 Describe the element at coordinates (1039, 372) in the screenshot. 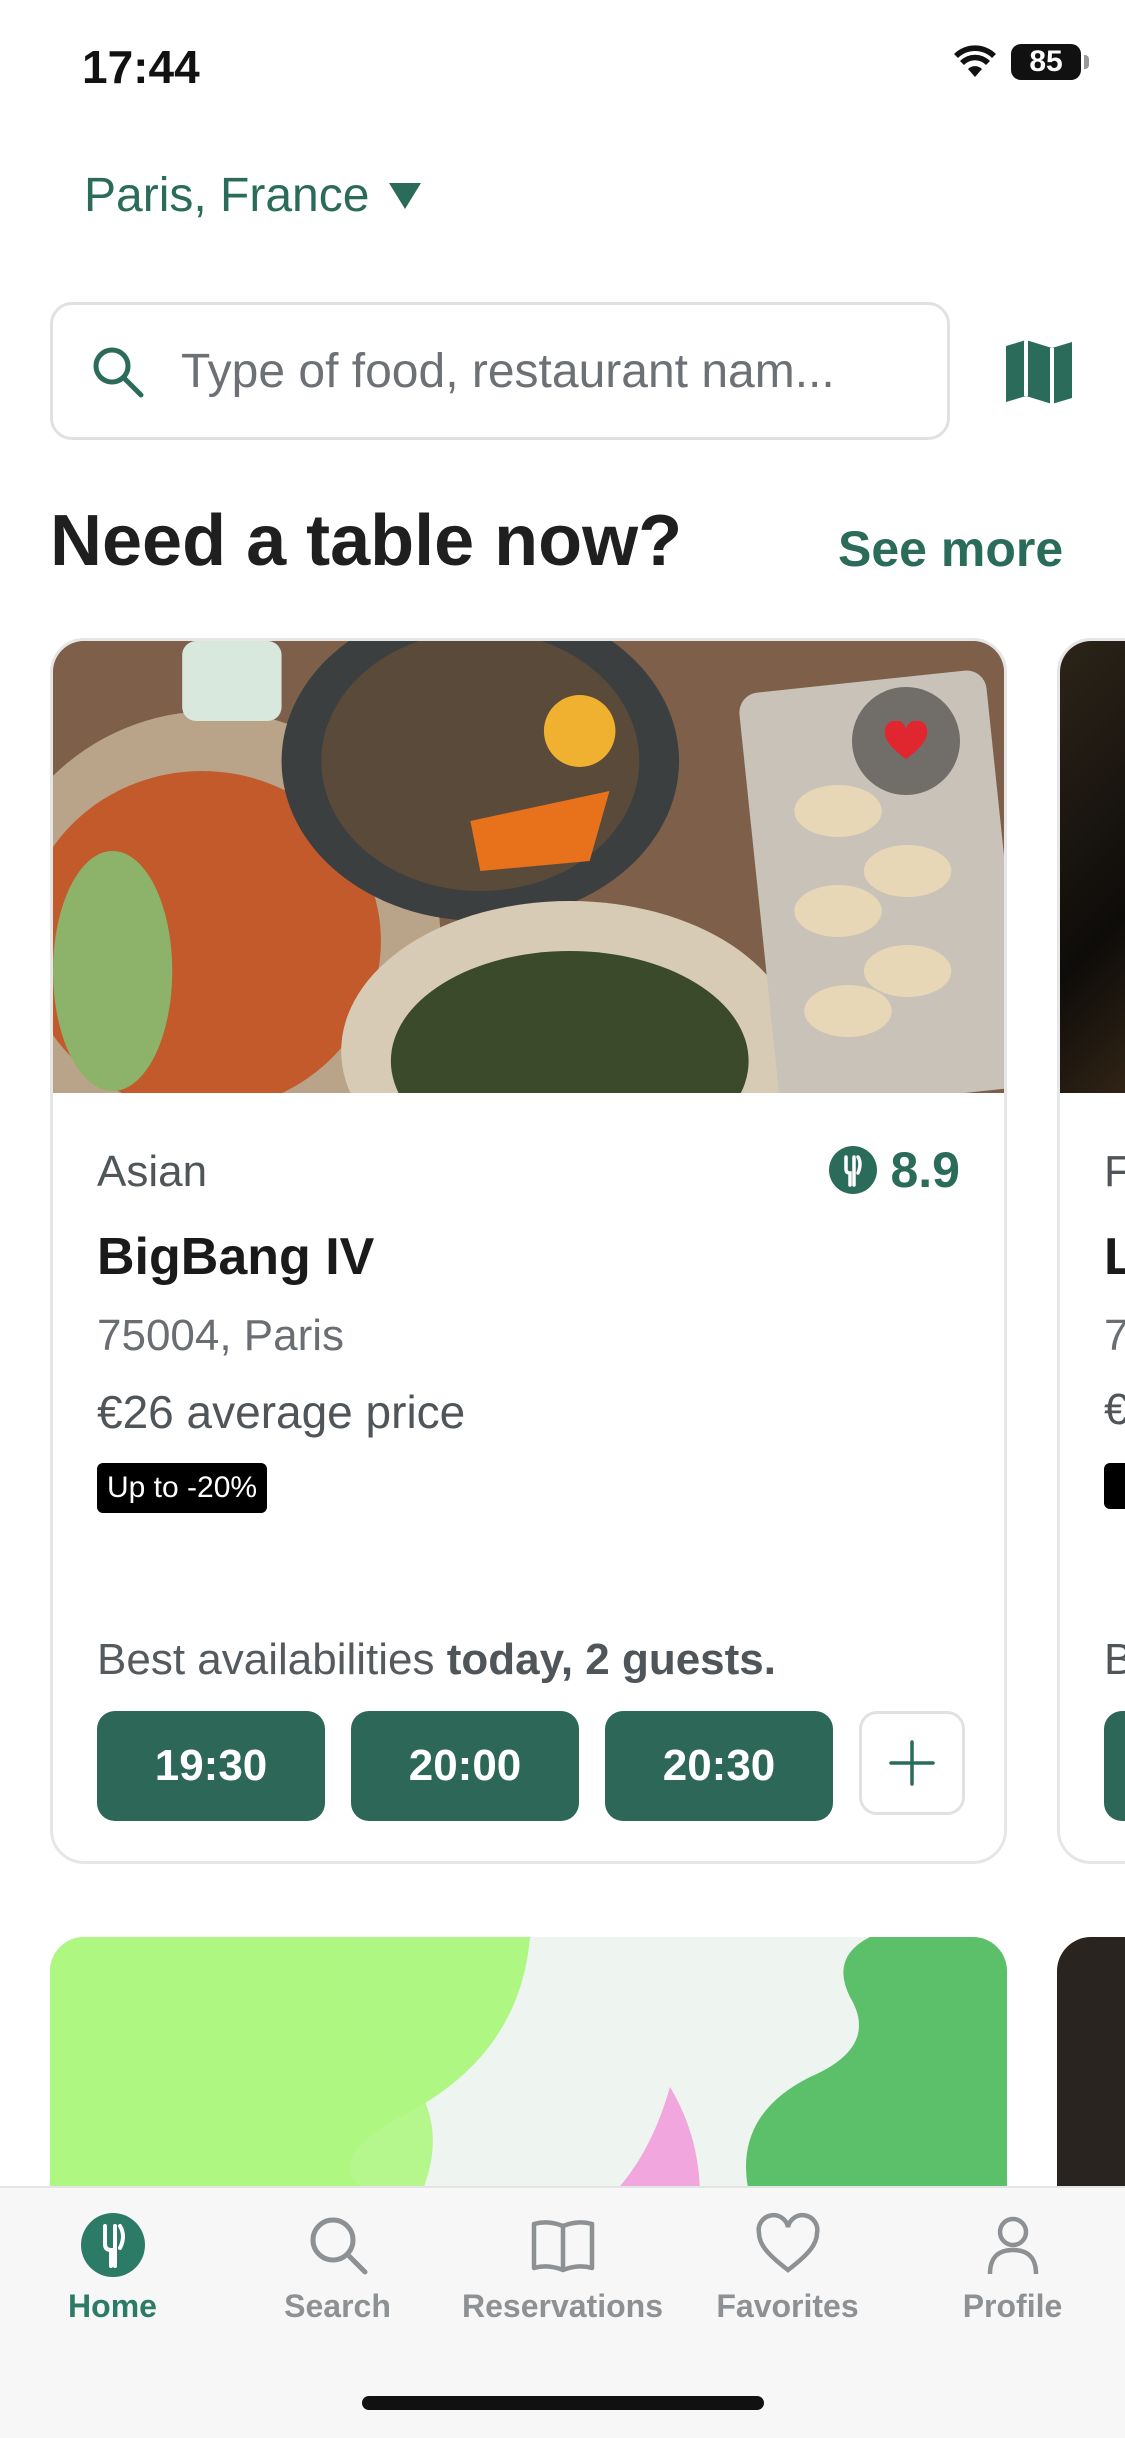

I see `map-icon` at that location.